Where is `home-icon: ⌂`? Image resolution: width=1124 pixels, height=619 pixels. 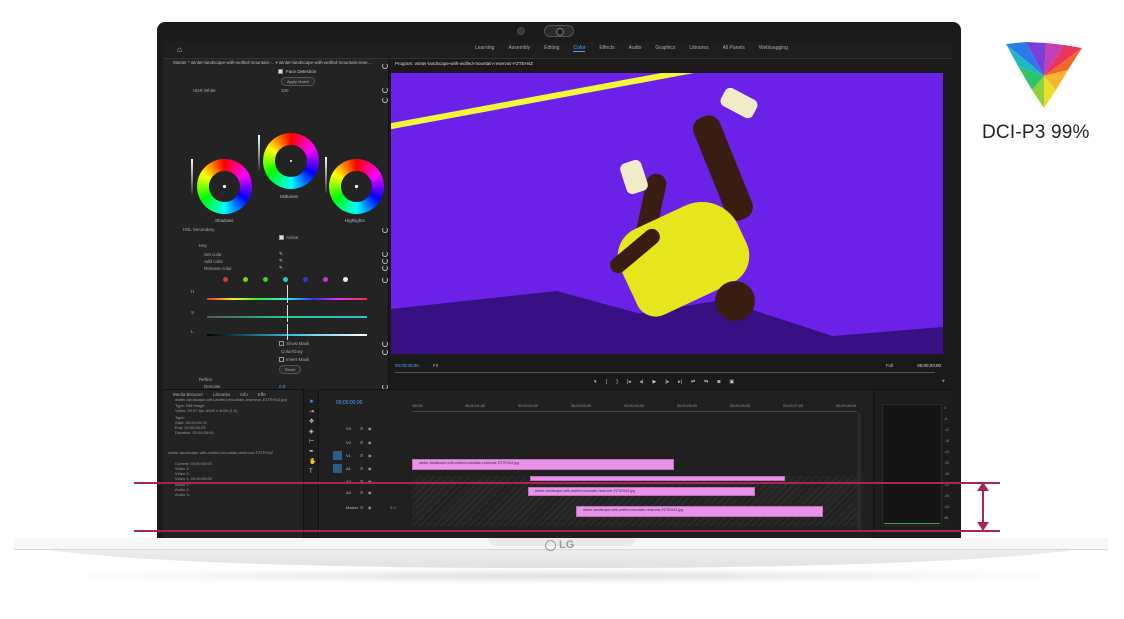 home-icon: ⌂ is located at coordinates (181, 50).